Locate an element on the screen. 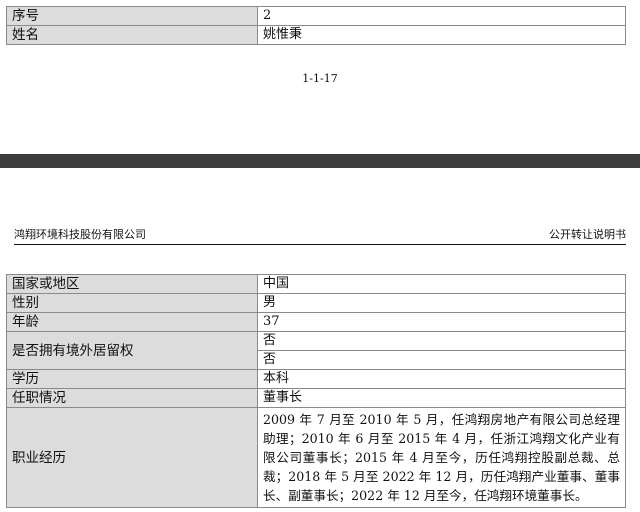 The height and width of the screenshot is (512, 640). residency-value-1: 否 is located at coordinates (441, 341).